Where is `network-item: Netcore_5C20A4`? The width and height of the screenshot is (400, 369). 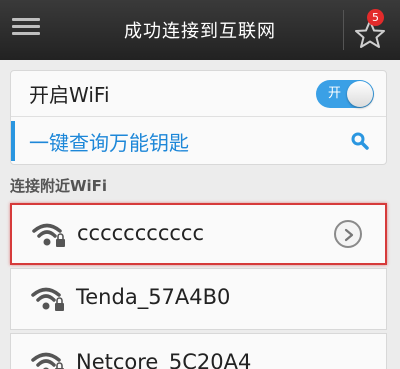
network-item: Netcore_5C20A4 is located at coordinates (198, 351).